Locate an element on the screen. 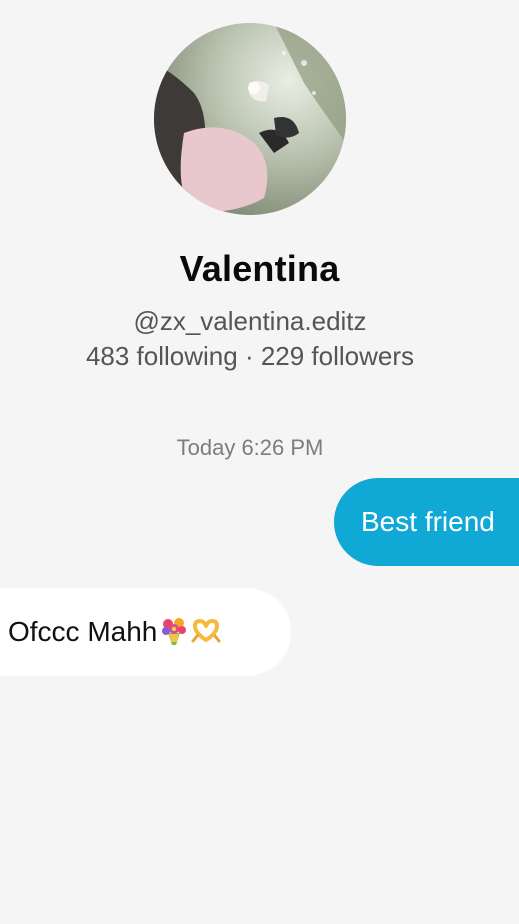  outgoing-message-bubble: Best friend is located at coordinates (426, 522).